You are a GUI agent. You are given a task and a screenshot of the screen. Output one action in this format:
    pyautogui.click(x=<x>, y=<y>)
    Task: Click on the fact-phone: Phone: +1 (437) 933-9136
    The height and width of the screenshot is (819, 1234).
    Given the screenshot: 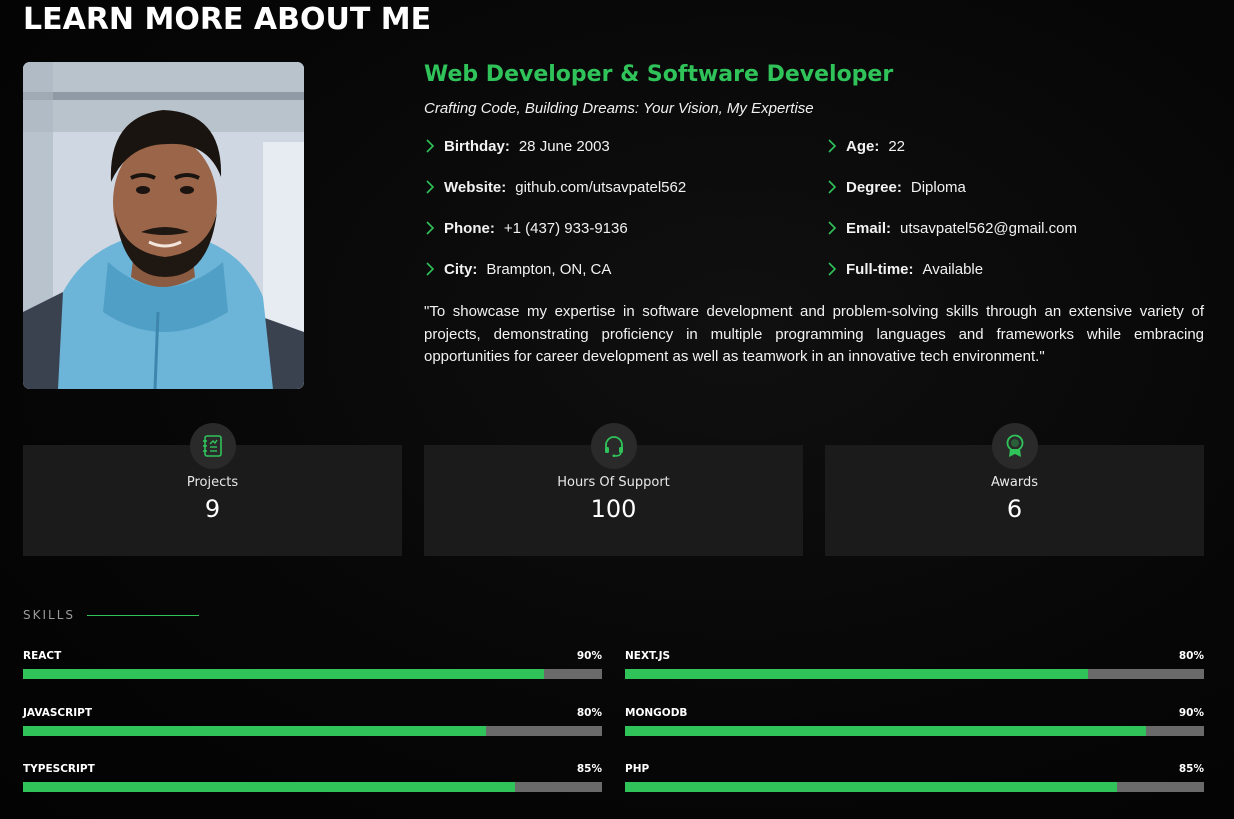 What is the action you would take?
    pyautogui.click(x=625, y=228)
    